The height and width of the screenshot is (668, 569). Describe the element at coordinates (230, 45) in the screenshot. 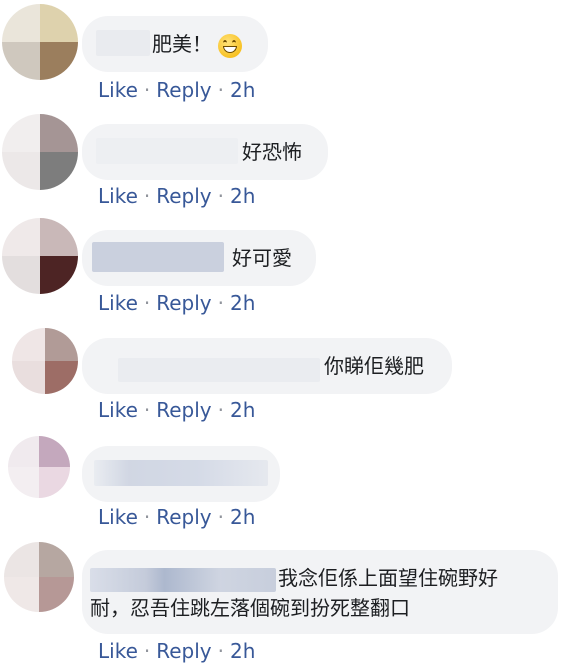

I see `grinning-face-emoji` at that location.